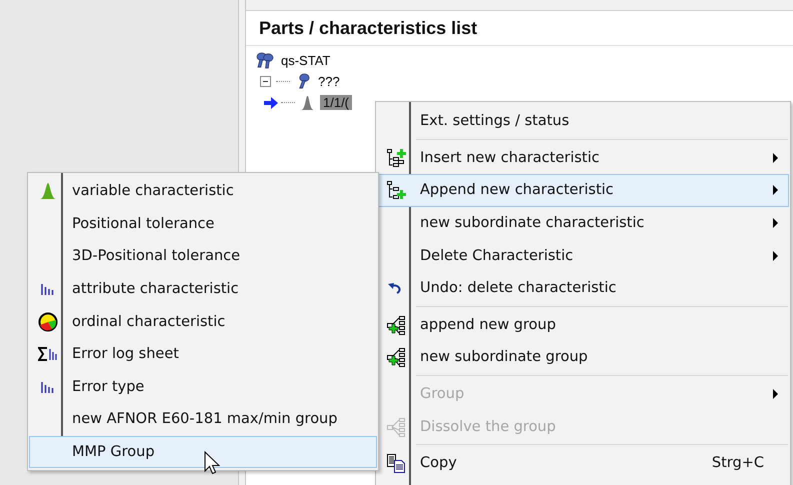 The image size is (793, 485). I want to click on menu-item: variable characteristic, so click(203, 191).